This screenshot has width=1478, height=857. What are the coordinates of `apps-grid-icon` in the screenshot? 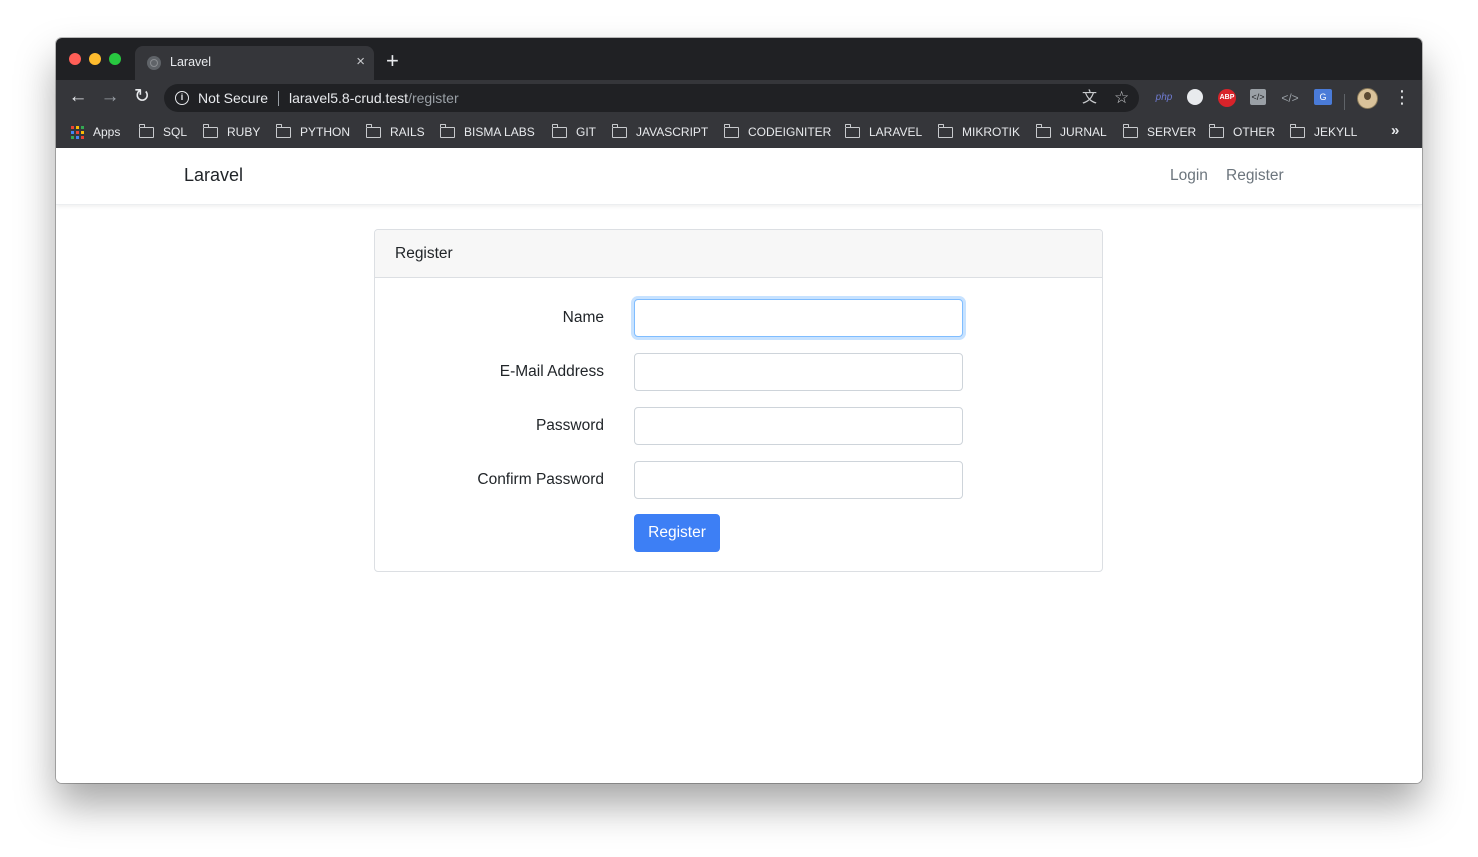 It's located at (77, 132).